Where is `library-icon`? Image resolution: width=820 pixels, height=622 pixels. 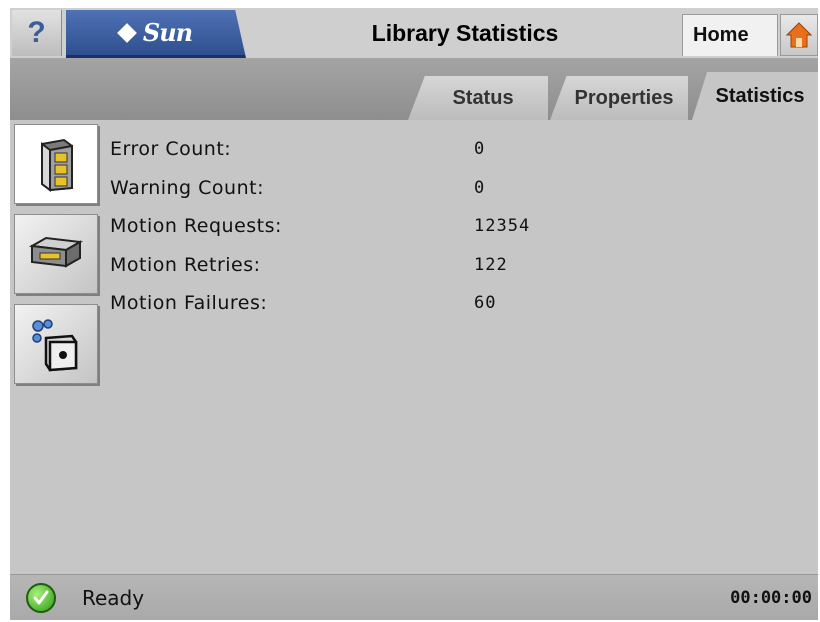 library-icon is located at coordinates (57, 165).